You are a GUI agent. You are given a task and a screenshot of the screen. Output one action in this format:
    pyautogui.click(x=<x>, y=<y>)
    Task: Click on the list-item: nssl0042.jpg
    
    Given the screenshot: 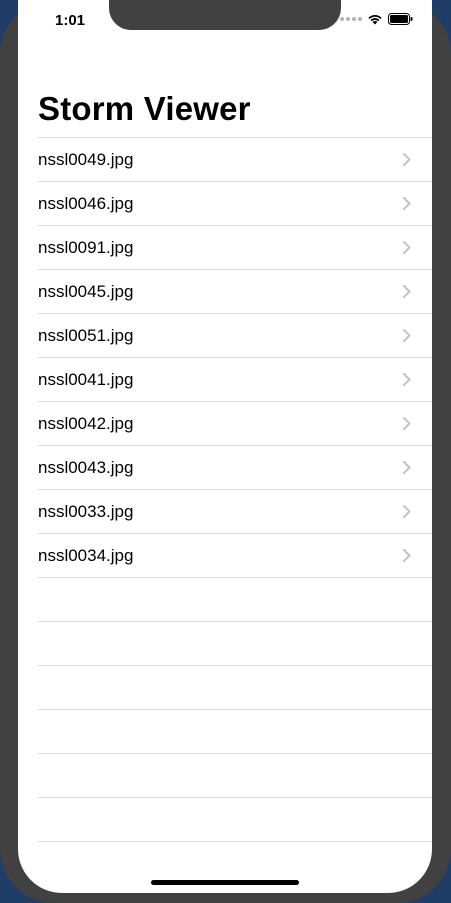 What is the action you would take?
    pyautogui.click(x=235, y=423)
    